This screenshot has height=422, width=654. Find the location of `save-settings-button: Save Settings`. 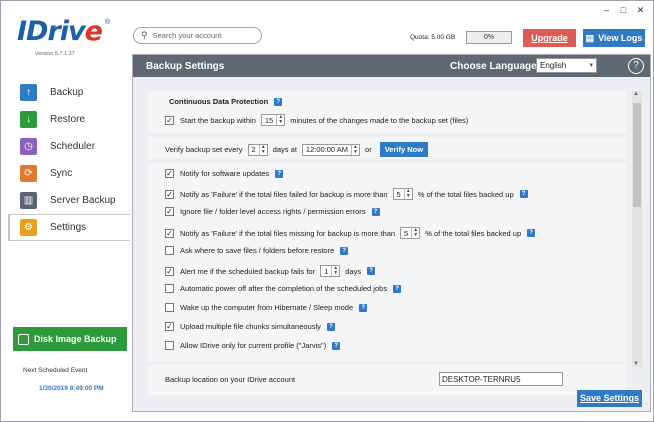

save-settings-button: Save Settings is located at coordinates (609, 398).